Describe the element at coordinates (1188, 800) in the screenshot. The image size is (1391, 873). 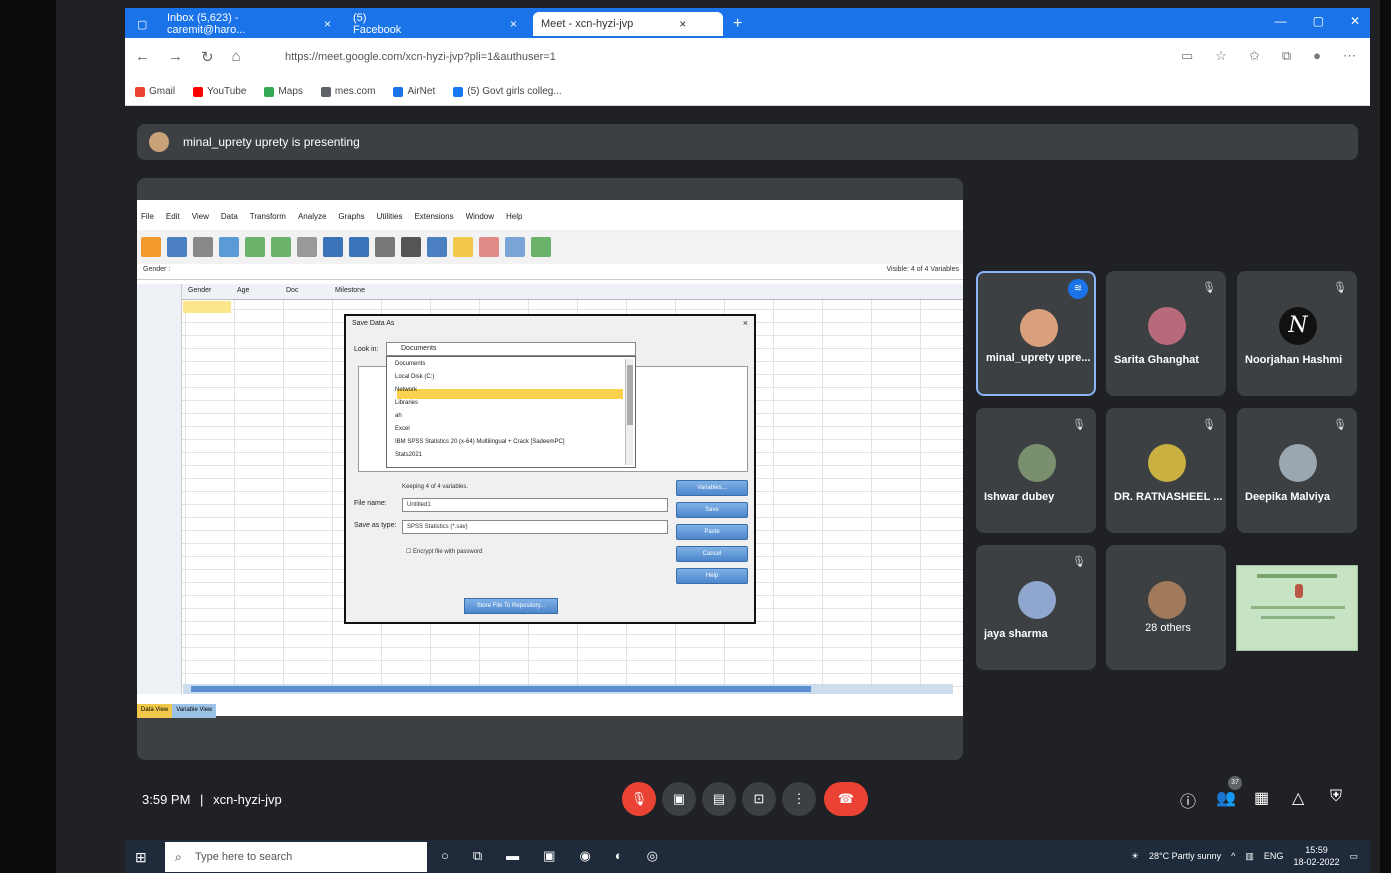
I see `info-icon: ⓘ` at that location.